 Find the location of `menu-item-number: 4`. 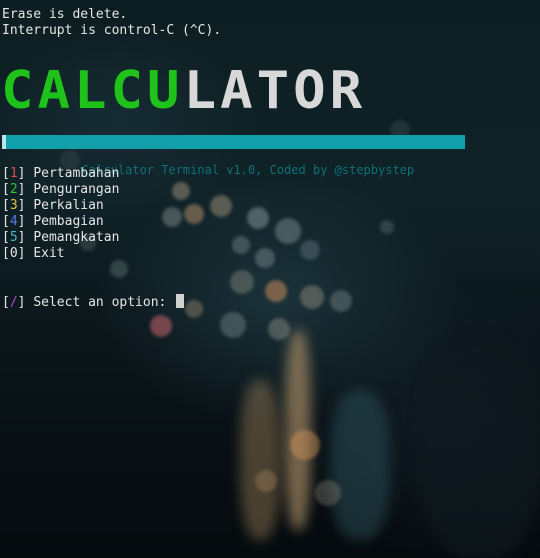

menu-item-number: 4 is located at coordinates (13, 221).